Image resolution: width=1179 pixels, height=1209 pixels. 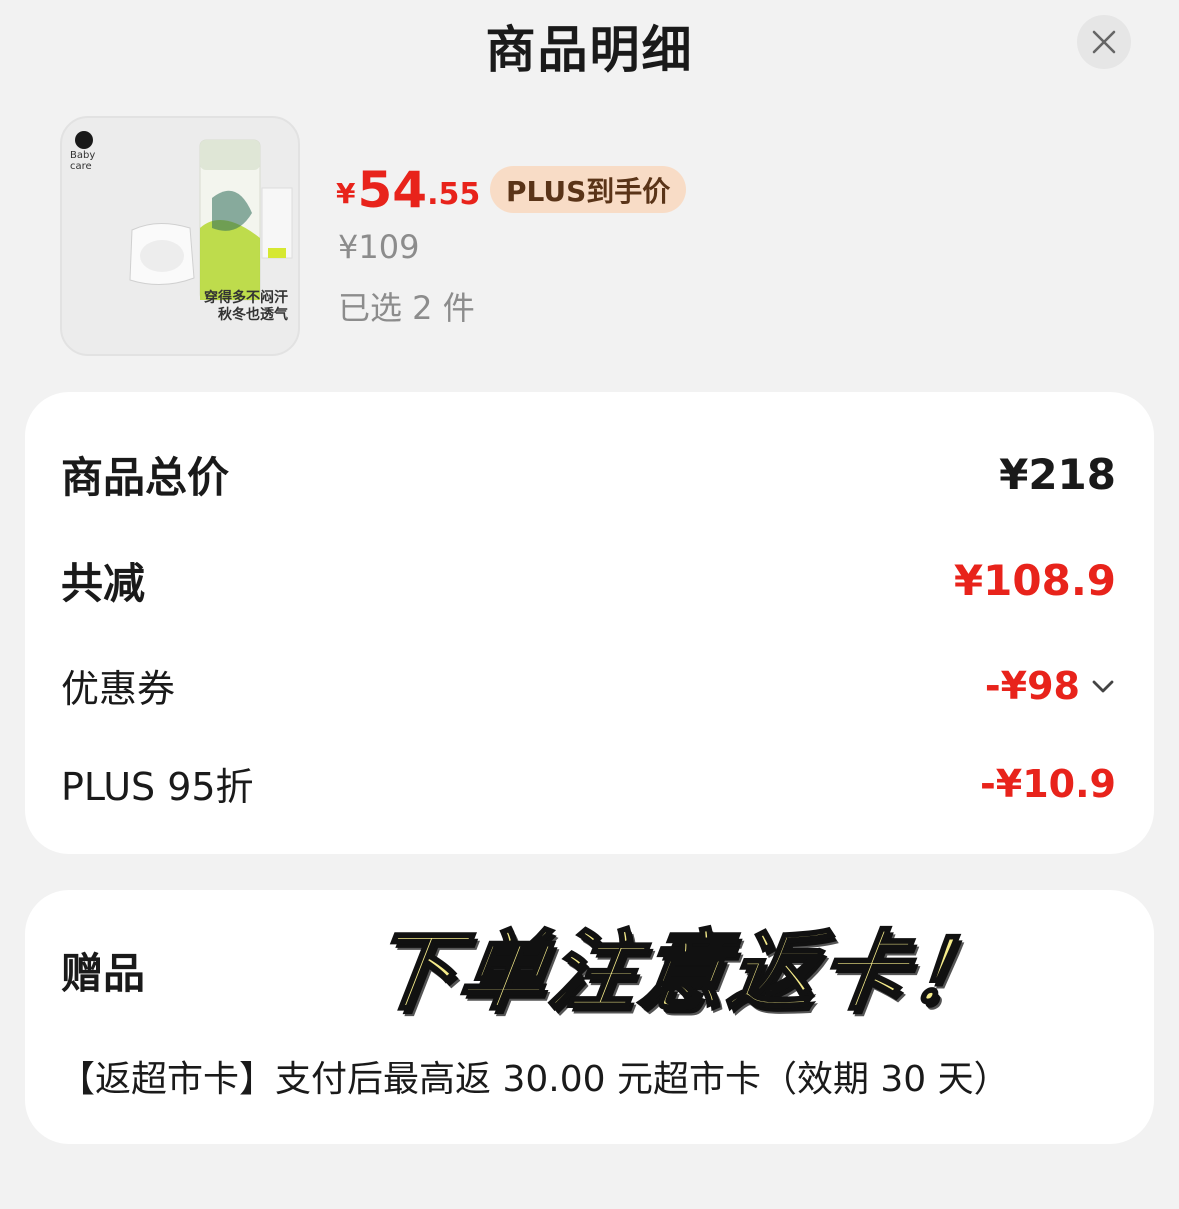 What do you see at coordinates (1057, 474) in the screenshot?
I see `total-price-value: ¥218` at bounding box center [1057, 474].